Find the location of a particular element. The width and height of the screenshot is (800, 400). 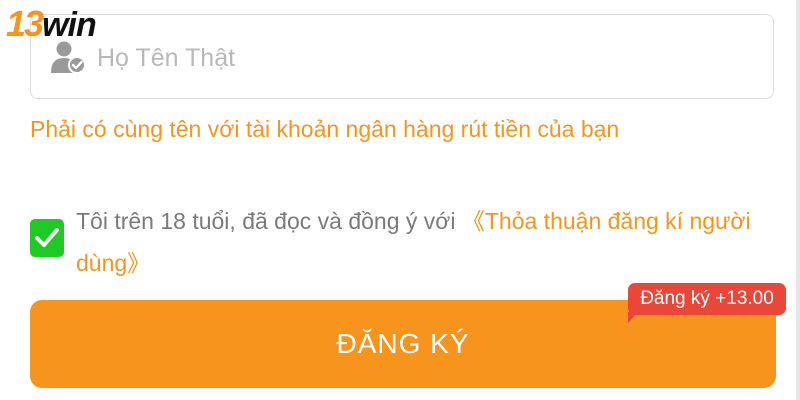

brand-logo: 13 win is located at coordinates (51, 23).